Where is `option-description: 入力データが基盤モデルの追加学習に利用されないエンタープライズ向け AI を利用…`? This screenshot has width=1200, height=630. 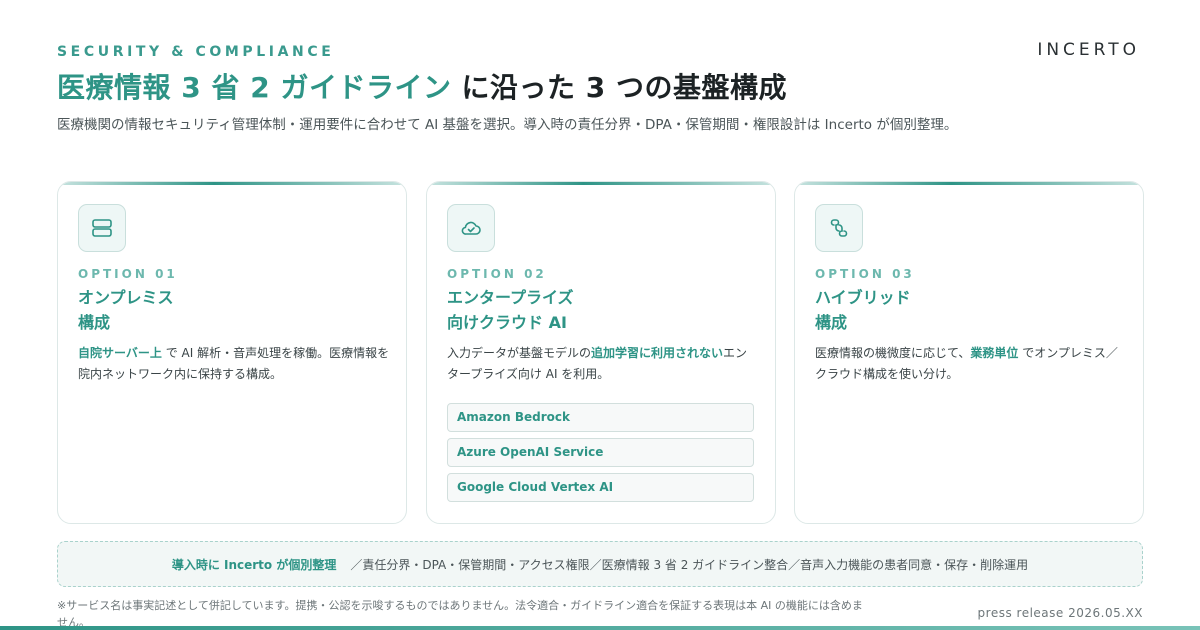
option-description: 入力データが基盤モデルの追加学習に利用されないエンタープライズ向け AI を利用… is located at coordinates (603, 364).